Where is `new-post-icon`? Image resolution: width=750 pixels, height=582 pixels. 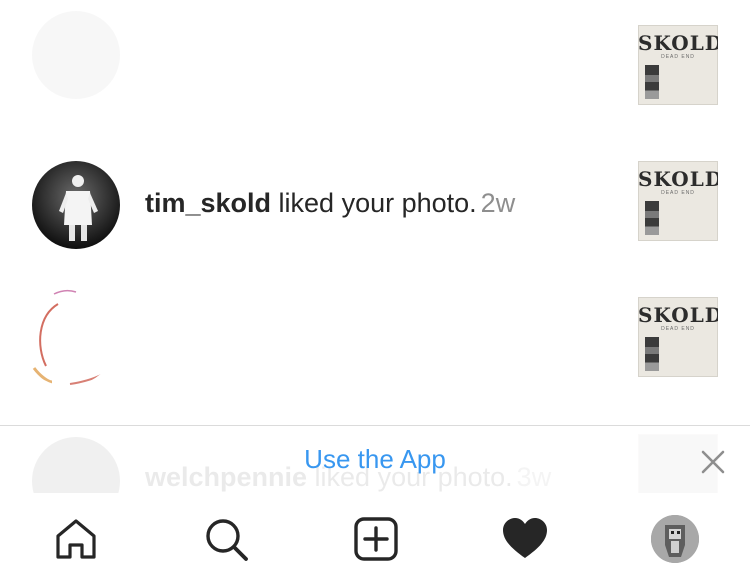
new-post-icon is located at coordinates (376, 539).